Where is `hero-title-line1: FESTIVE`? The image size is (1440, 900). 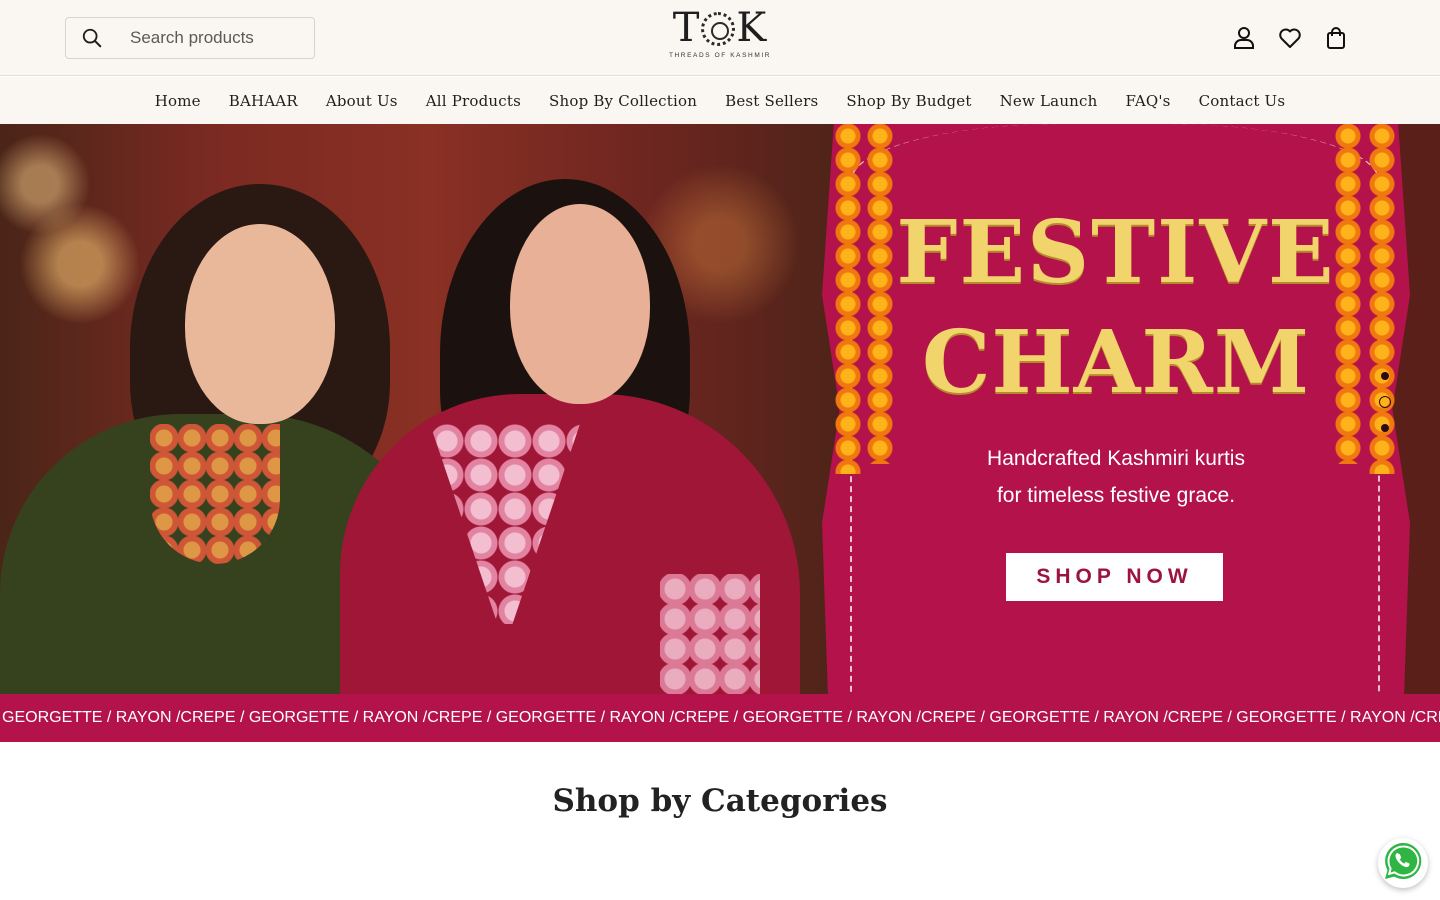 hero-title-line1: FESTIVE is located at coordinates (1116, 252).